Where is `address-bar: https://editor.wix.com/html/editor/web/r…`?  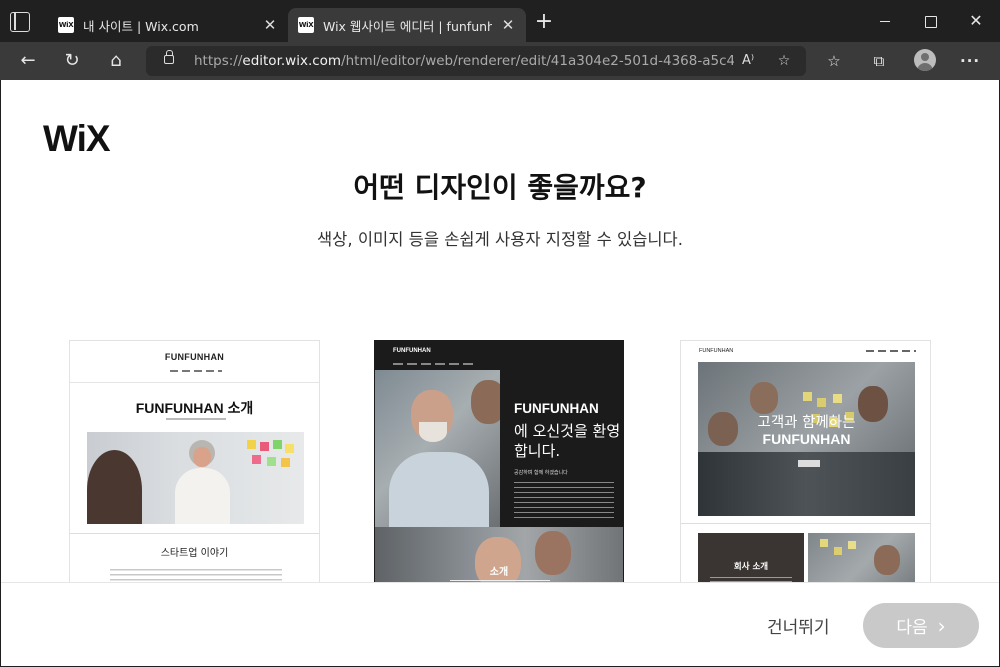
address-bar: https://editor.wix.com/html/editor/web/r… is located at coordinates (476, 61).